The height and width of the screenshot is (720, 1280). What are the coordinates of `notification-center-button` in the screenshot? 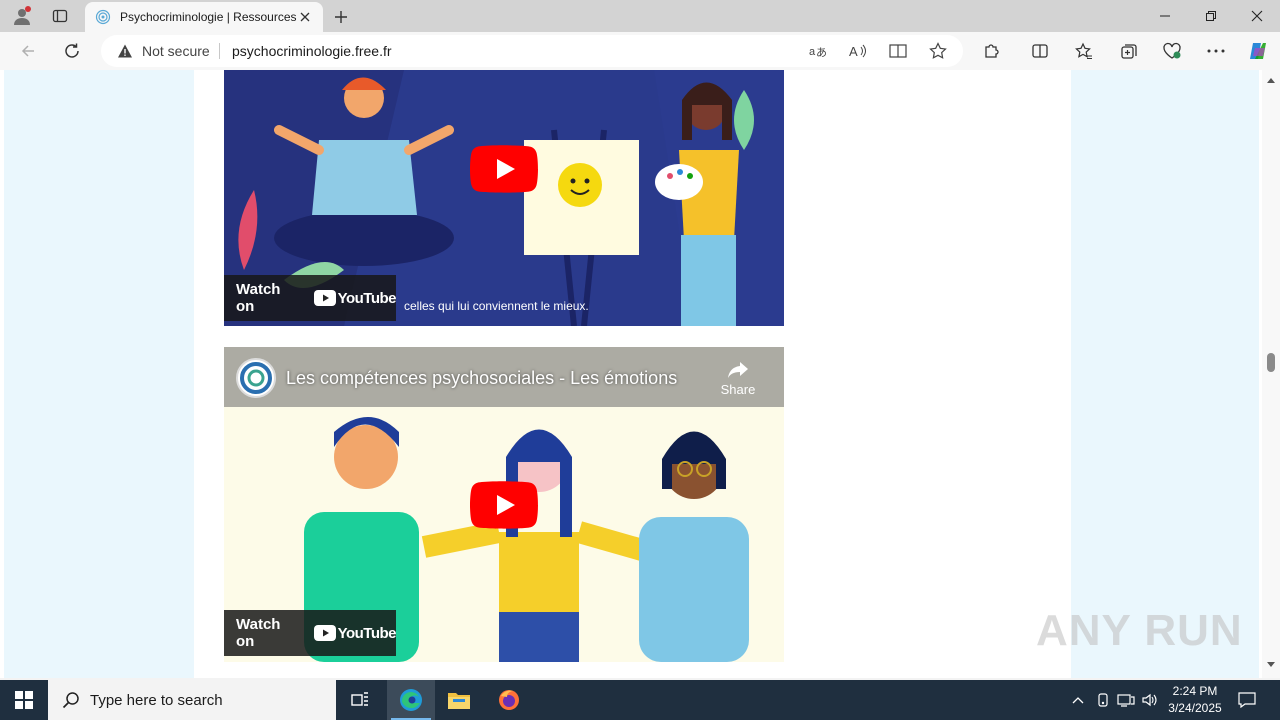 It's located at (1247, 700).